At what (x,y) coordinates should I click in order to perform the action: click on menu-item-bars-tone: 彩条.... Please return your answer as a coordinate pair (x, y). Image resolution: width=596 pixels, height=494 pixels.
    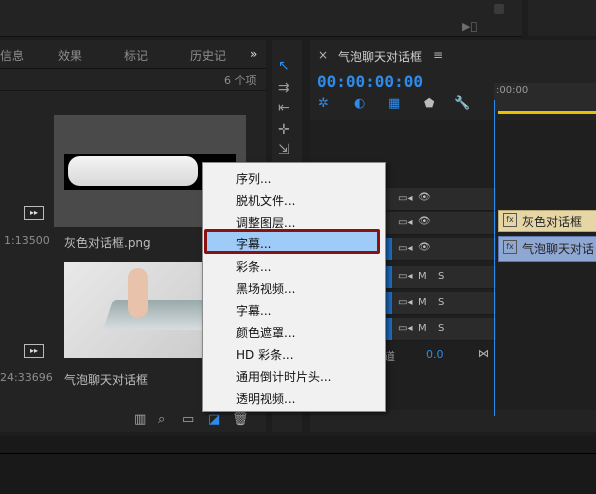
    Looking at the image, I should click on (253, 266).